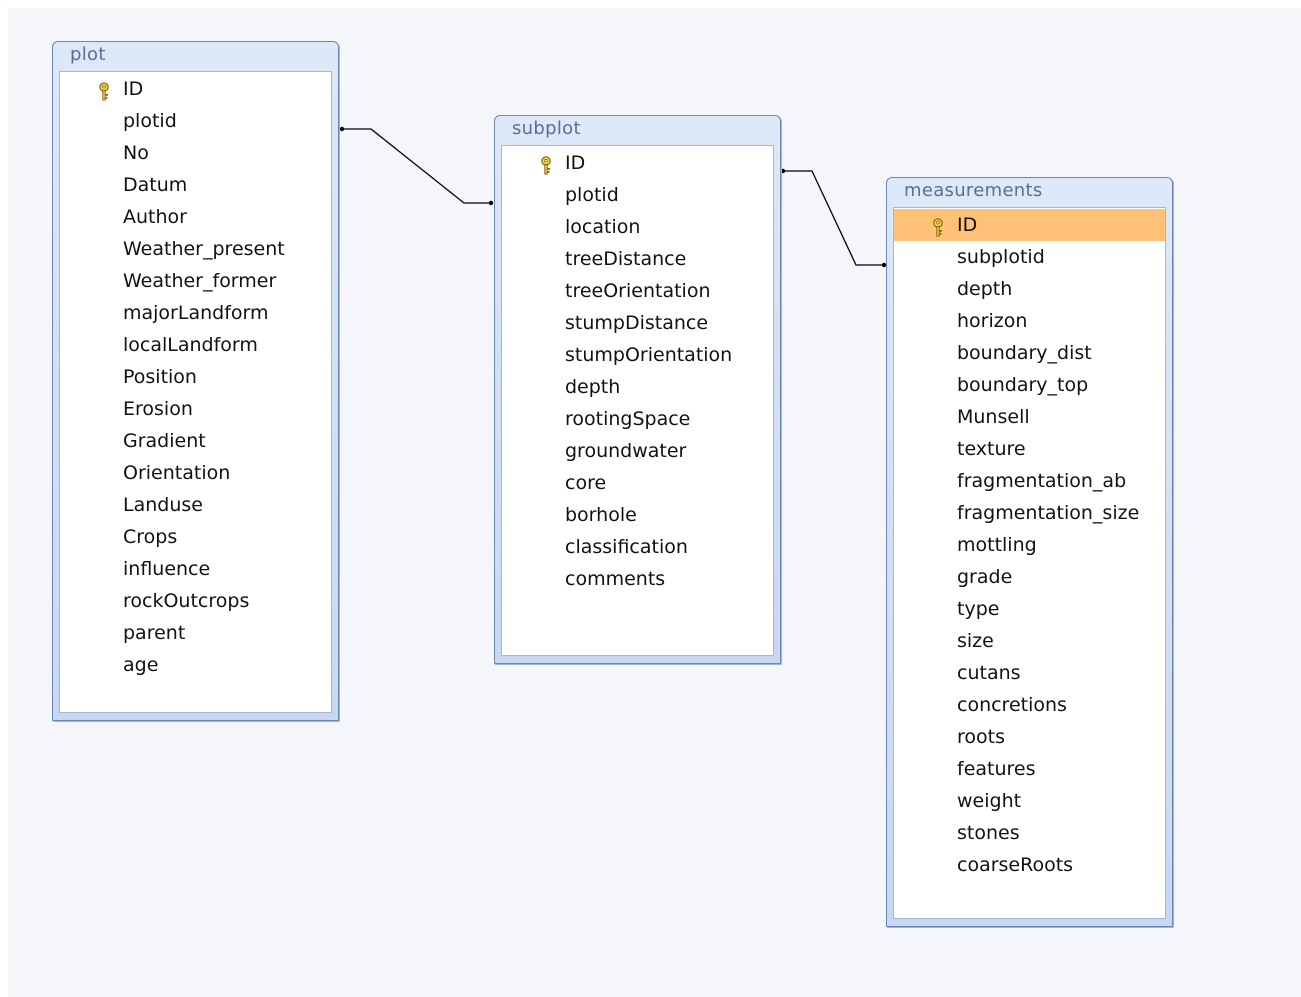  What do you see at coordinates (637, 483) in the screenshot?
I see `field-subplot-core: core` at bounding box center [637, 483].